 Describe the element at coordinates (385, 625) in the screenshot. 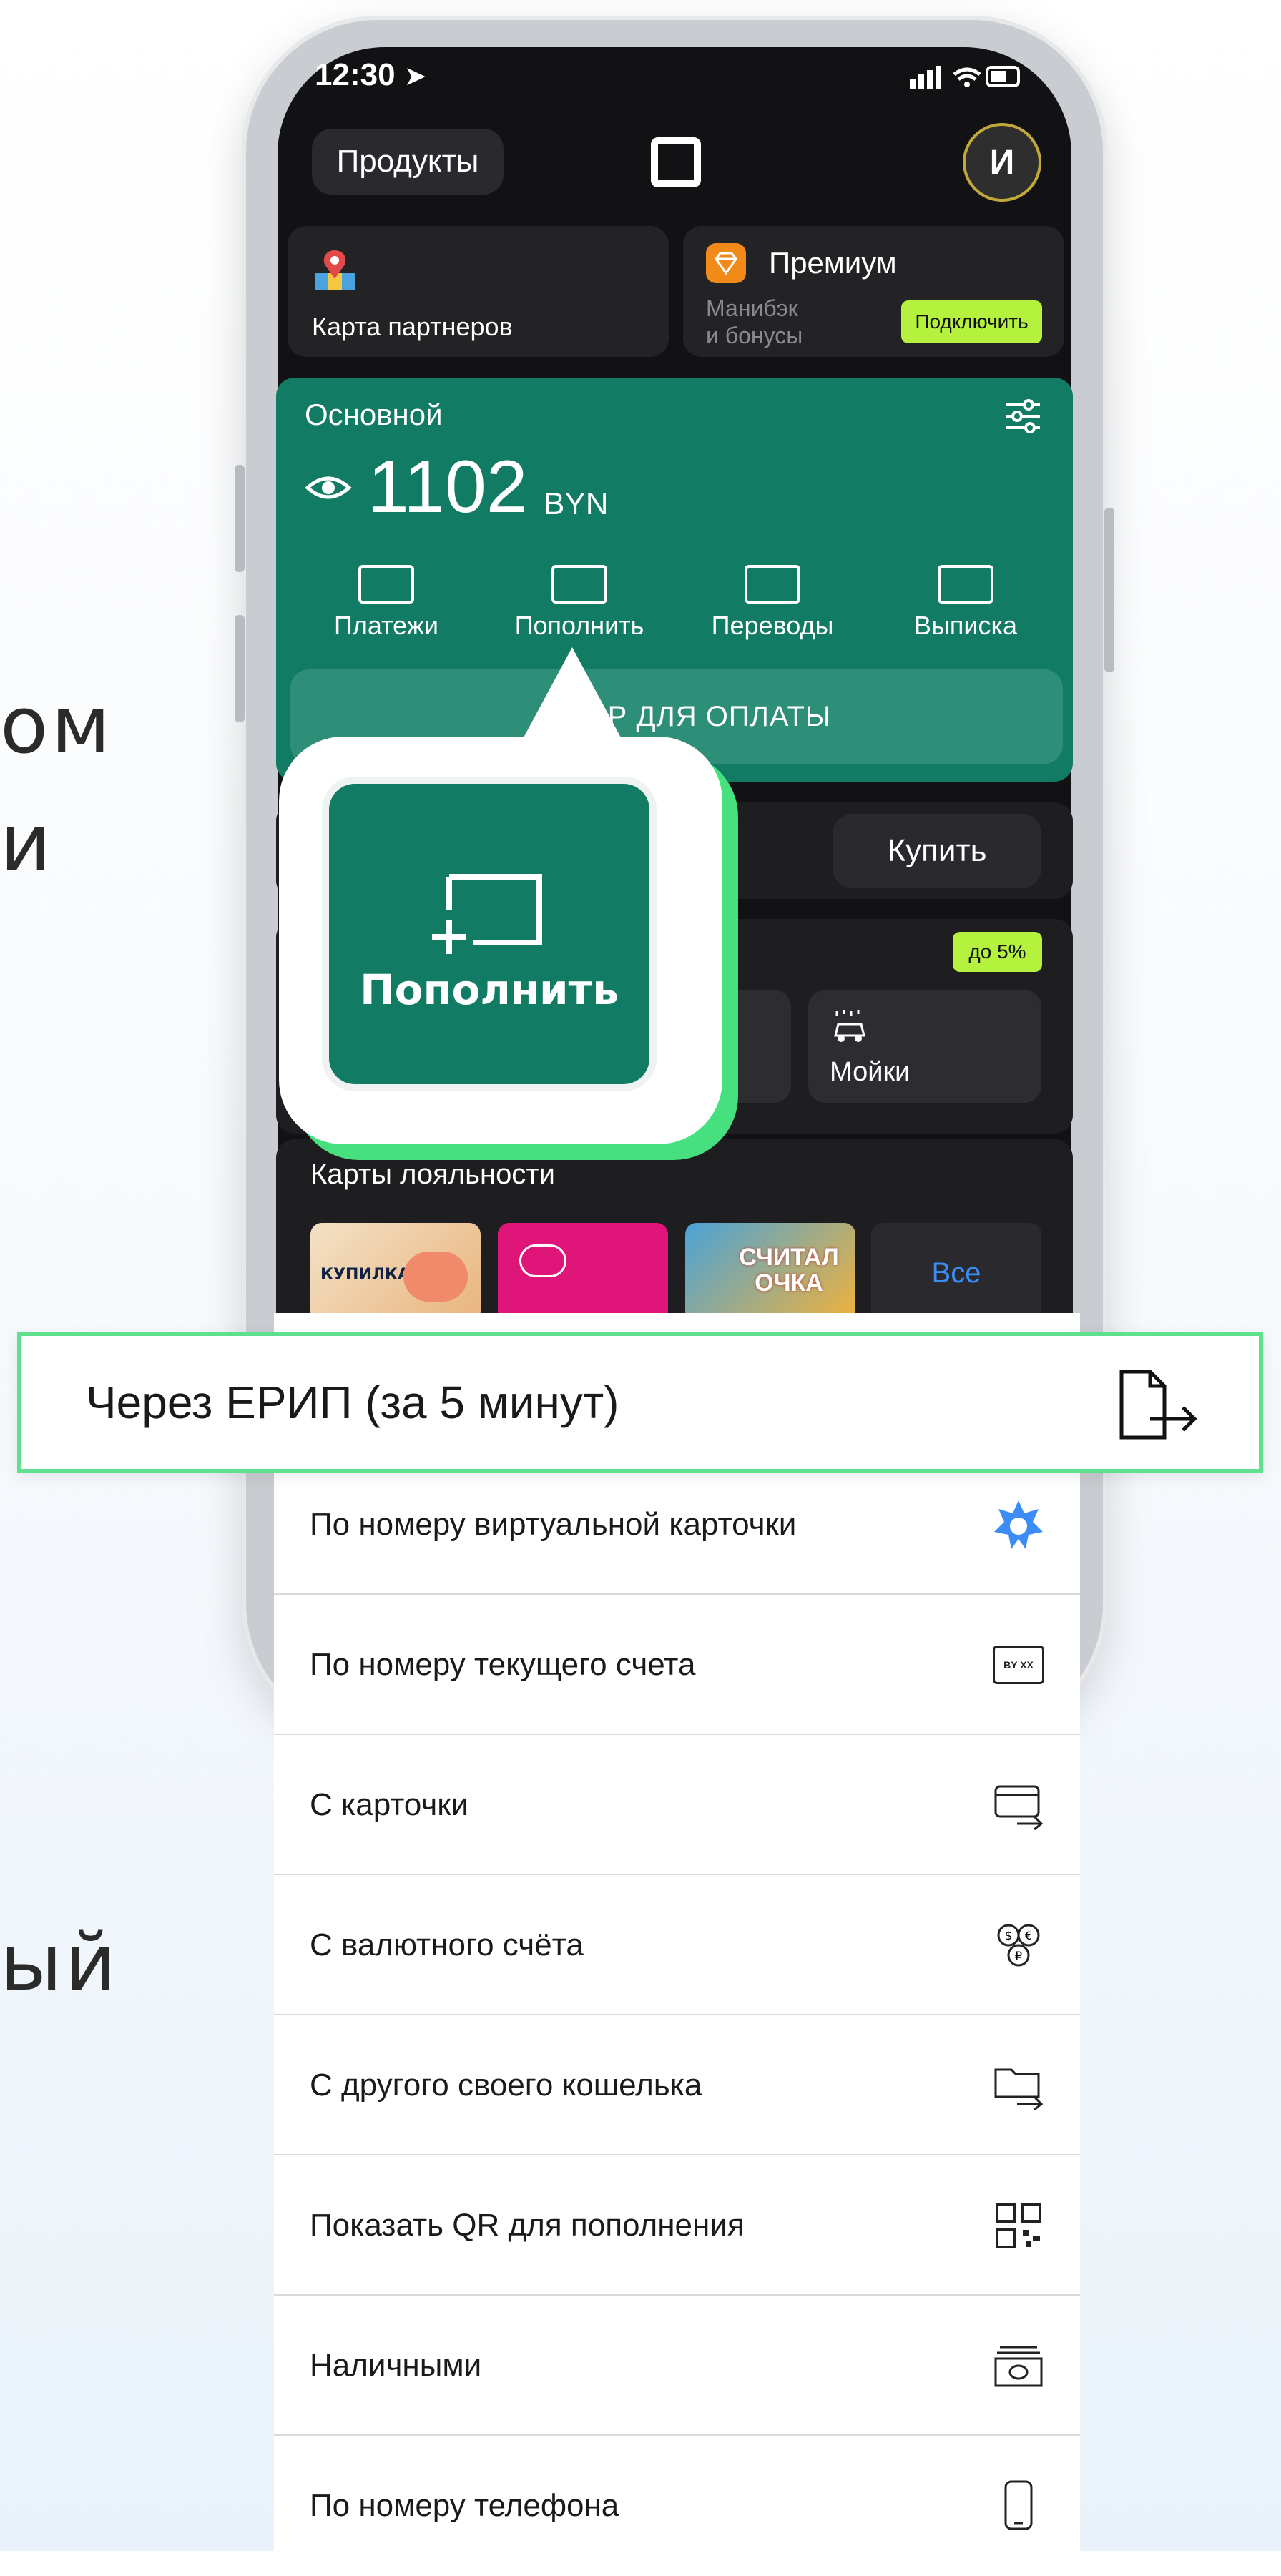

I see `payments-label: Платежи` at that location.